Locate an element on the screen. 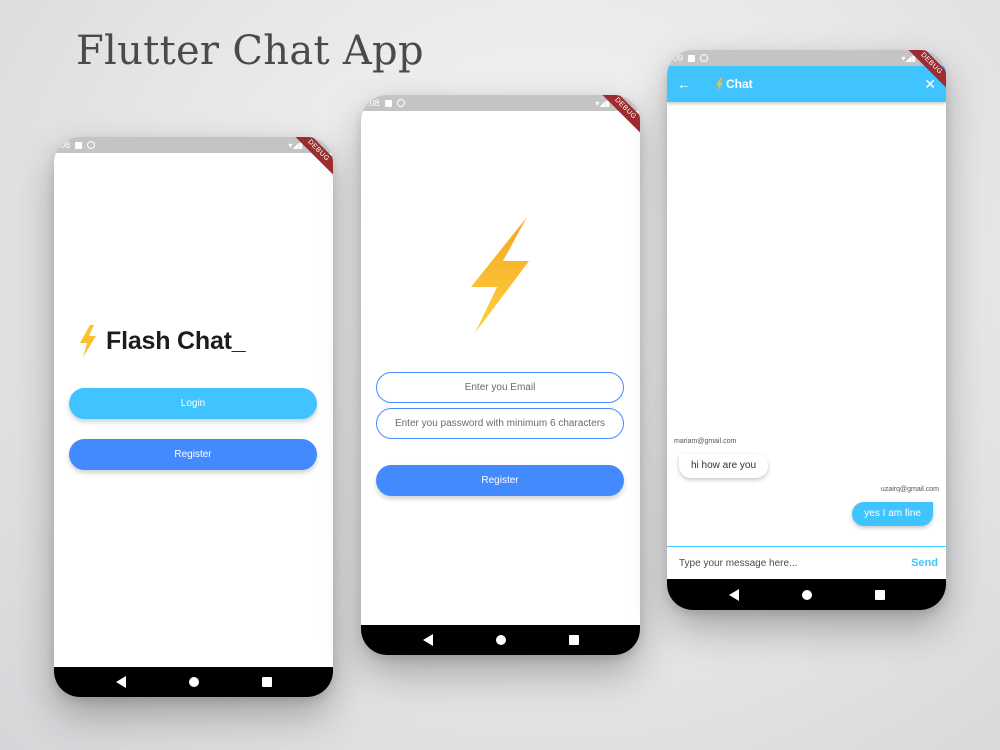 The height and width of the screenshot is (750, 1000). app-bar: ← Chat ✕ is located at coordinates (806, 84).